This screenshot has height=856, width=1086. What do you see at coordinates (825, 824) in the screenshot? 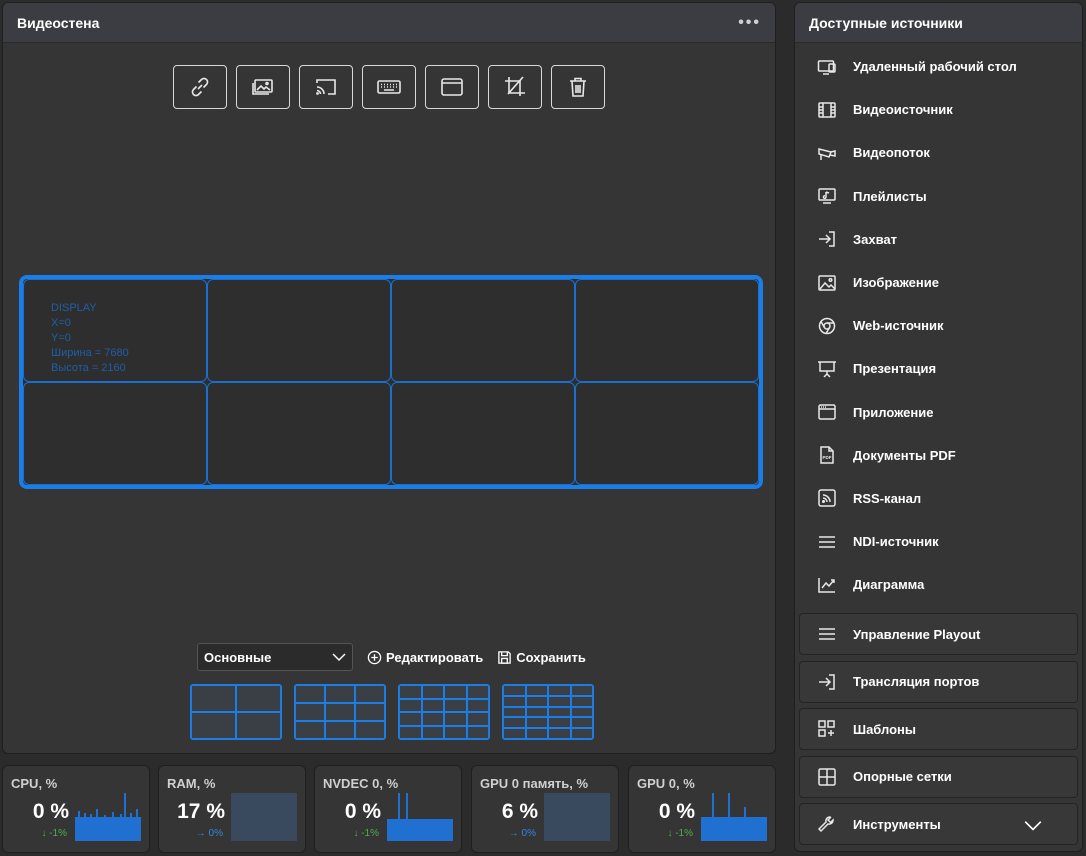
I see `wrench-icon` at bounding box center [825, 824].